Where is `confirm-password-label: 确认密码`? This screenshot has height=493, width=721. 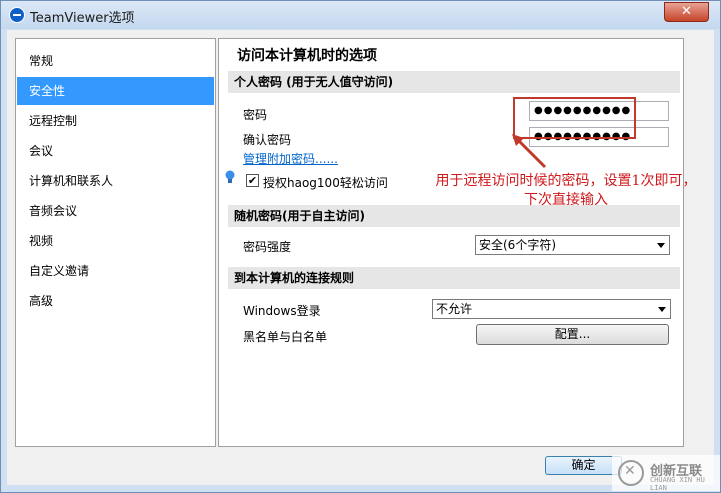
confirm-password-label: 确认密码 is located at coordinates (267, 140).